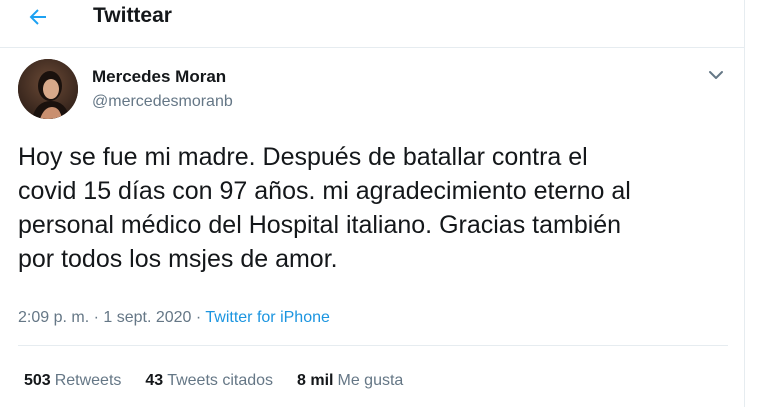 The image size is (767, 407). What do you see at coordinates (220, 380) in the screenshot?
I see `quotes-label: Tweets citados` at bounding box center [220, 380].